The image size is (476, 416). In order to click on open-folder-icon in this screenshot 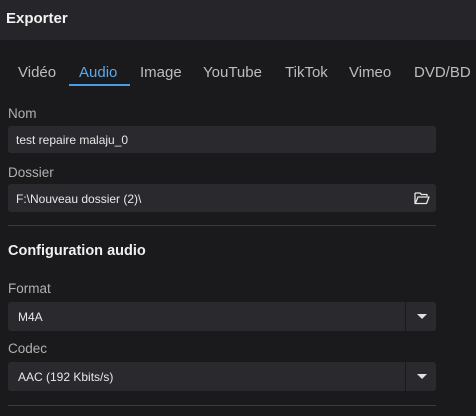, I will do `click(422, 198)`.